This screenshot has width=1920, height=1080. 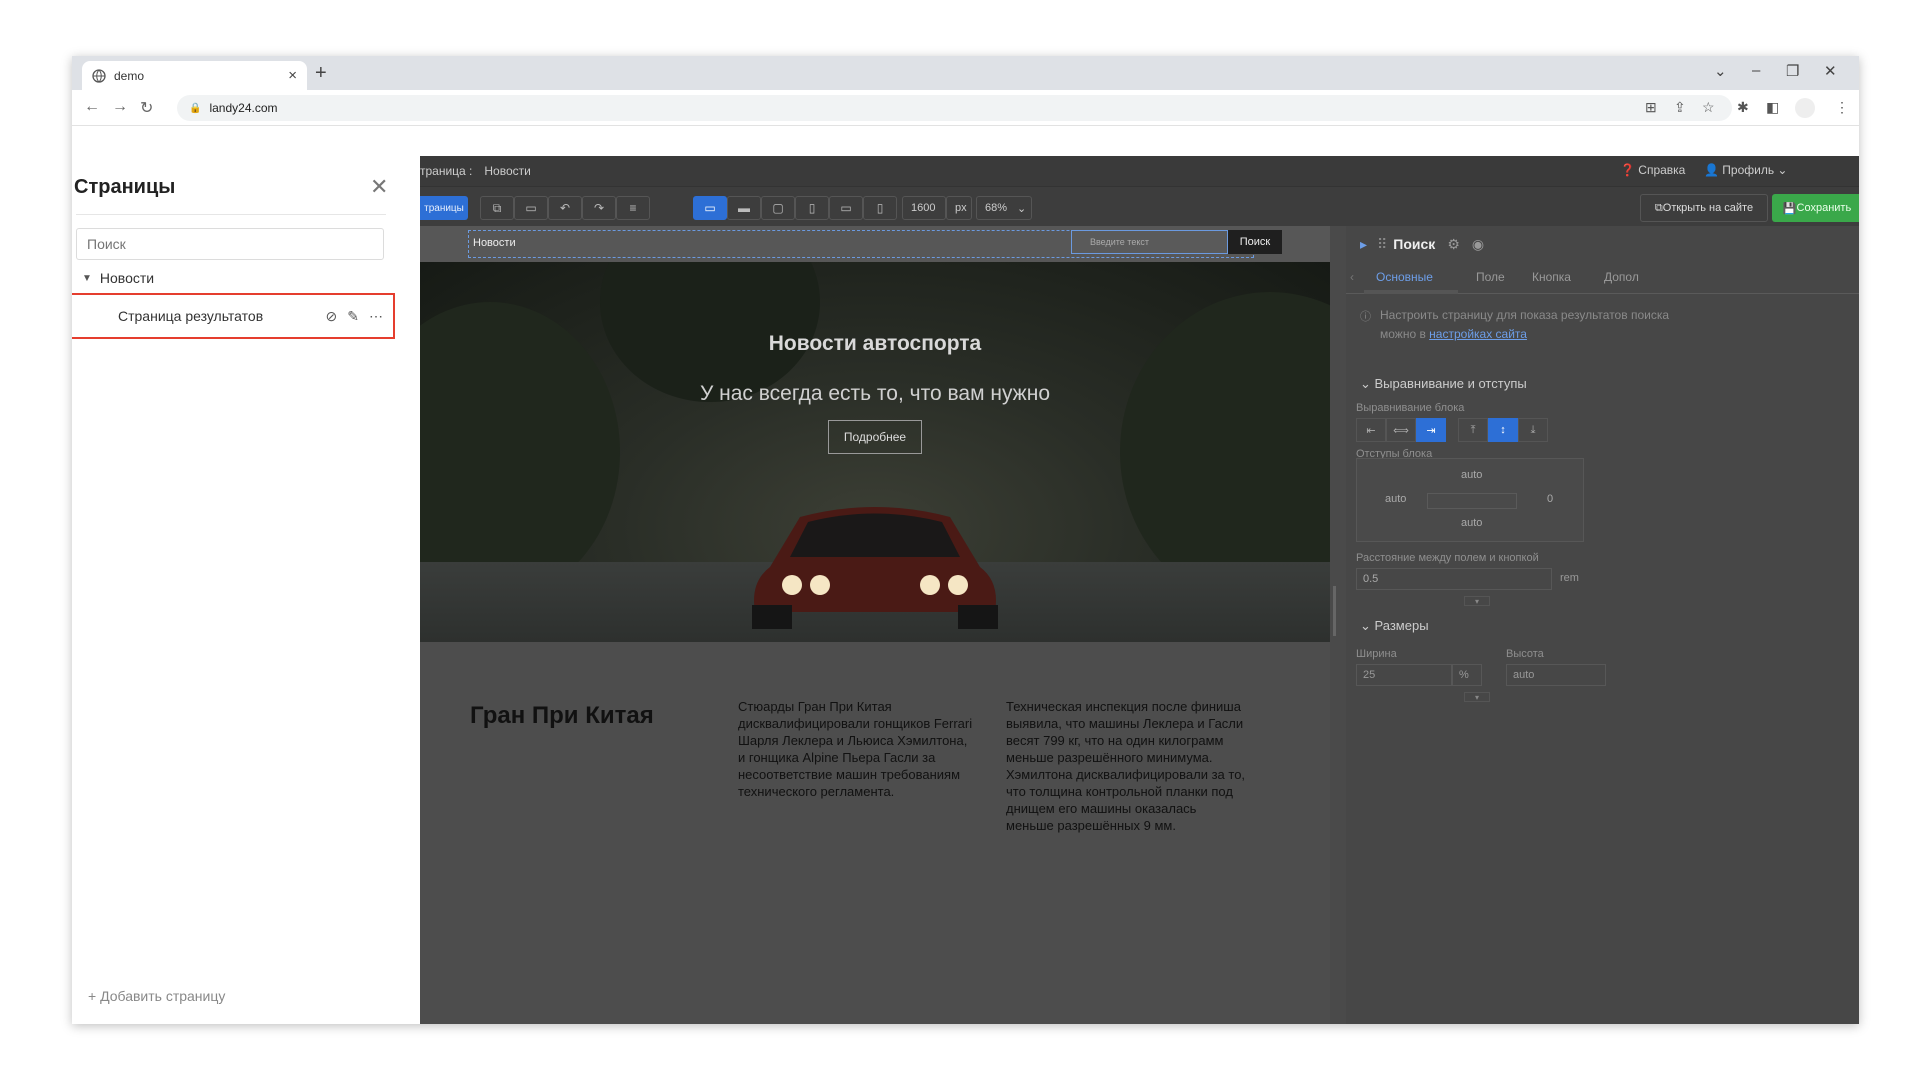 I want to click on tab-search-icon: ⌄, so click(x=1720, y=71).